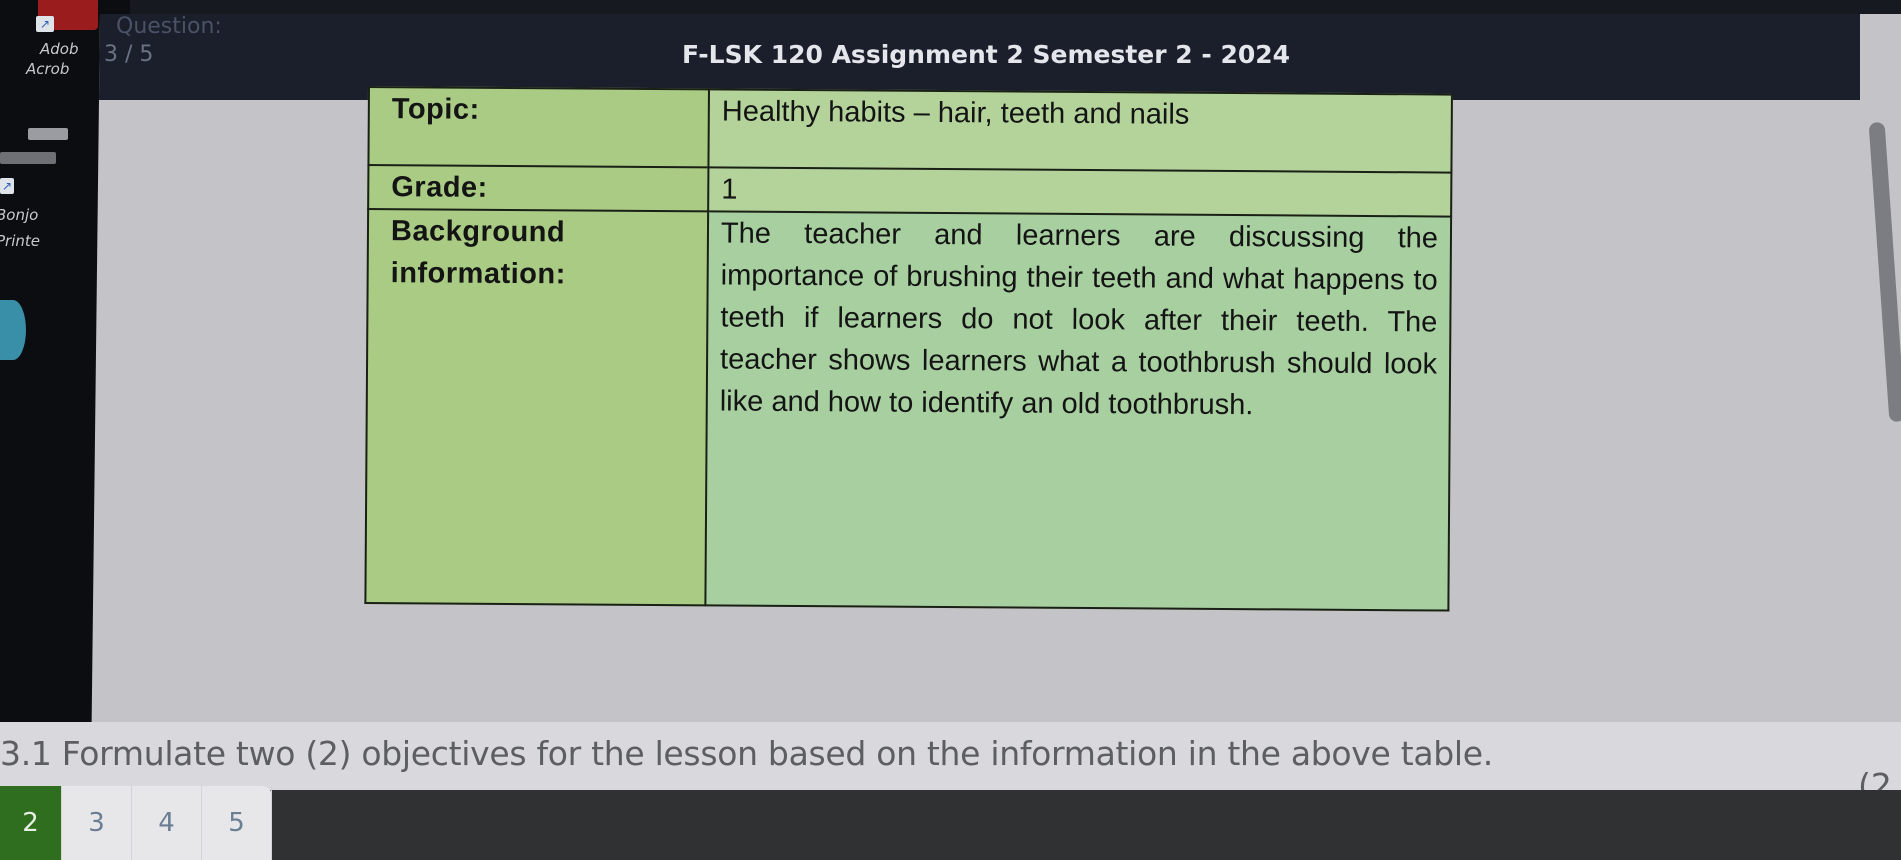 This screenshot has height=860, width=1901. I want to click on page-button-4: 4, so click(167, 823).